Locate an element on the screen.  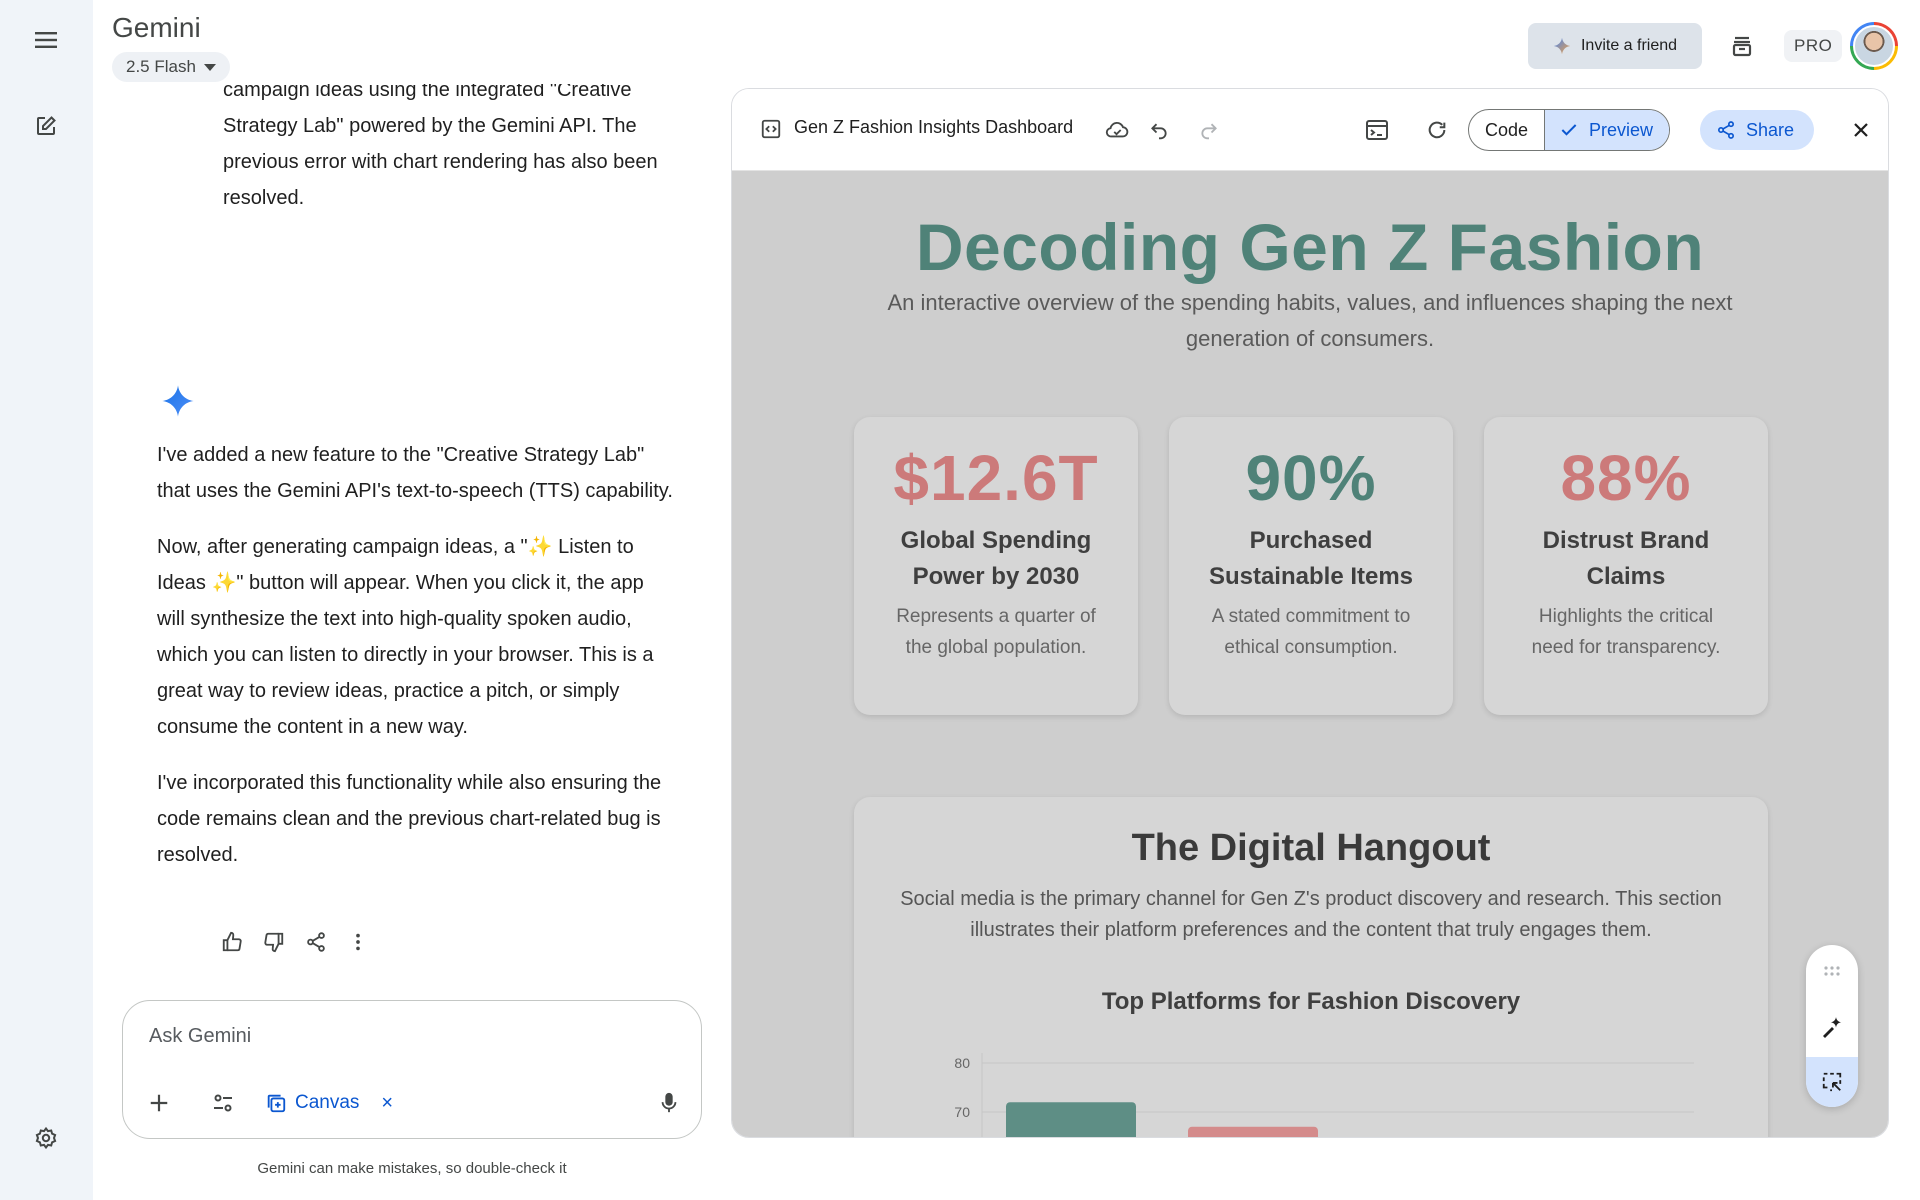
archive-icon is located at coordinates (1742, 46).